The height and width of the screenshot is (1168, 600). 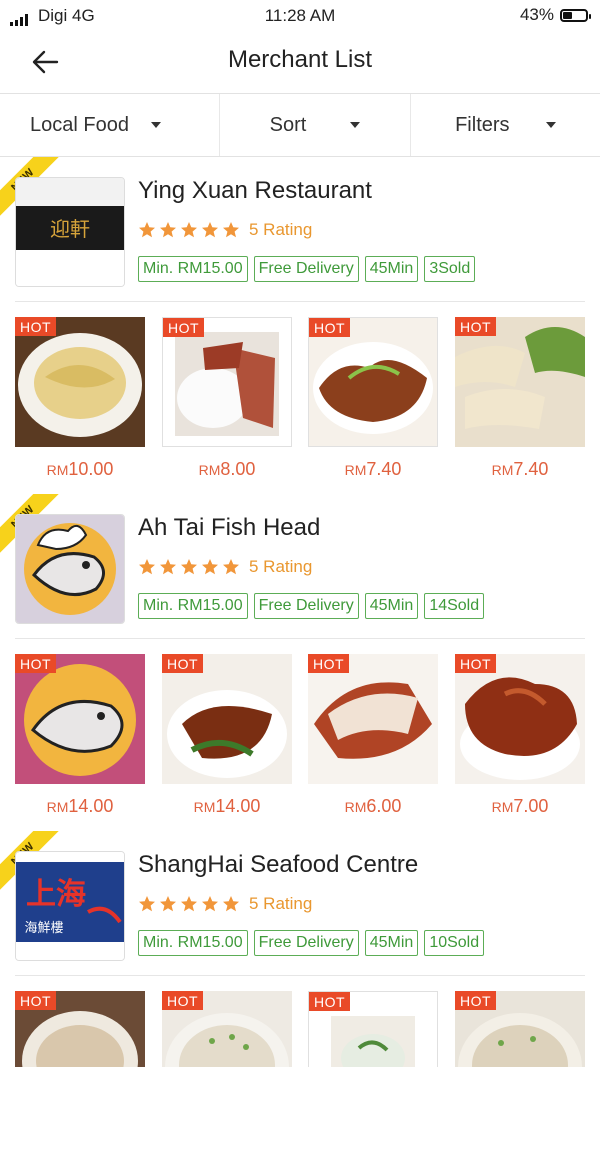 I want to click on logo-text: 上海, so click(x=56, y=894).